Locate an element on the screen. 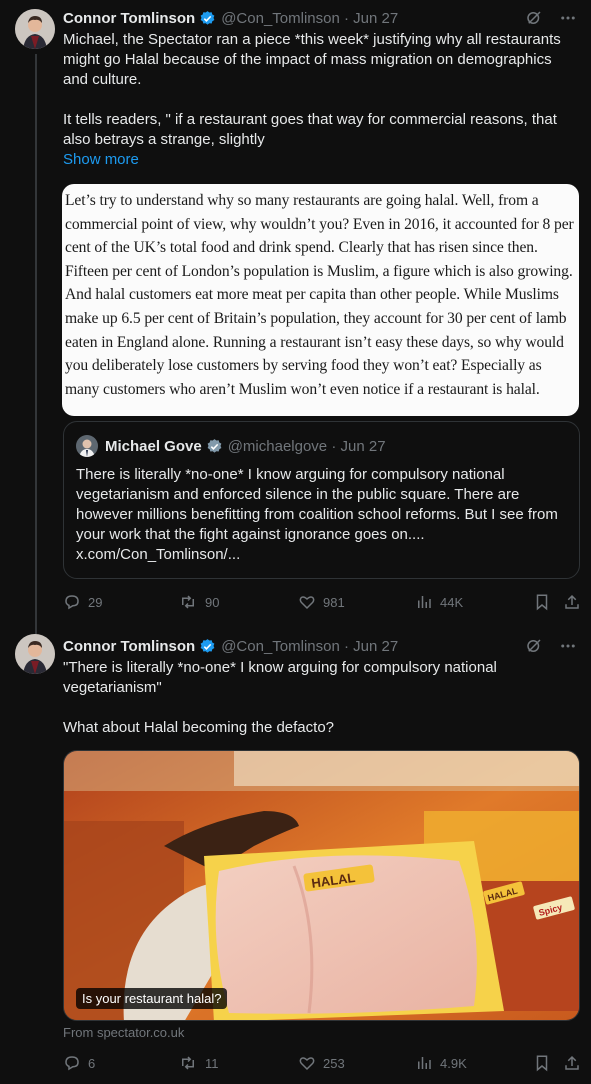  reply-count: 29 is located at coordinates (95, 602).